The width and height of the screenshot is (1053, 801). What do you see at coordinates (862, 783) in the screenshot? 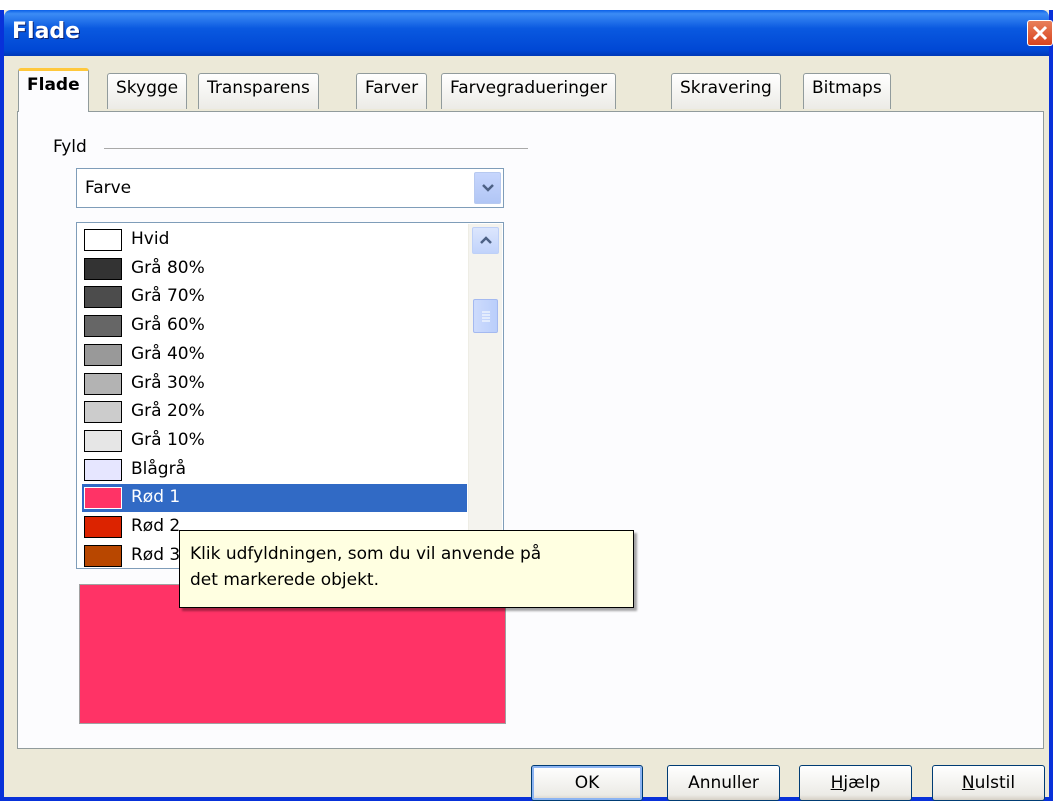
I see `help-label-rest: jælp` at bounding box center [862, 783].